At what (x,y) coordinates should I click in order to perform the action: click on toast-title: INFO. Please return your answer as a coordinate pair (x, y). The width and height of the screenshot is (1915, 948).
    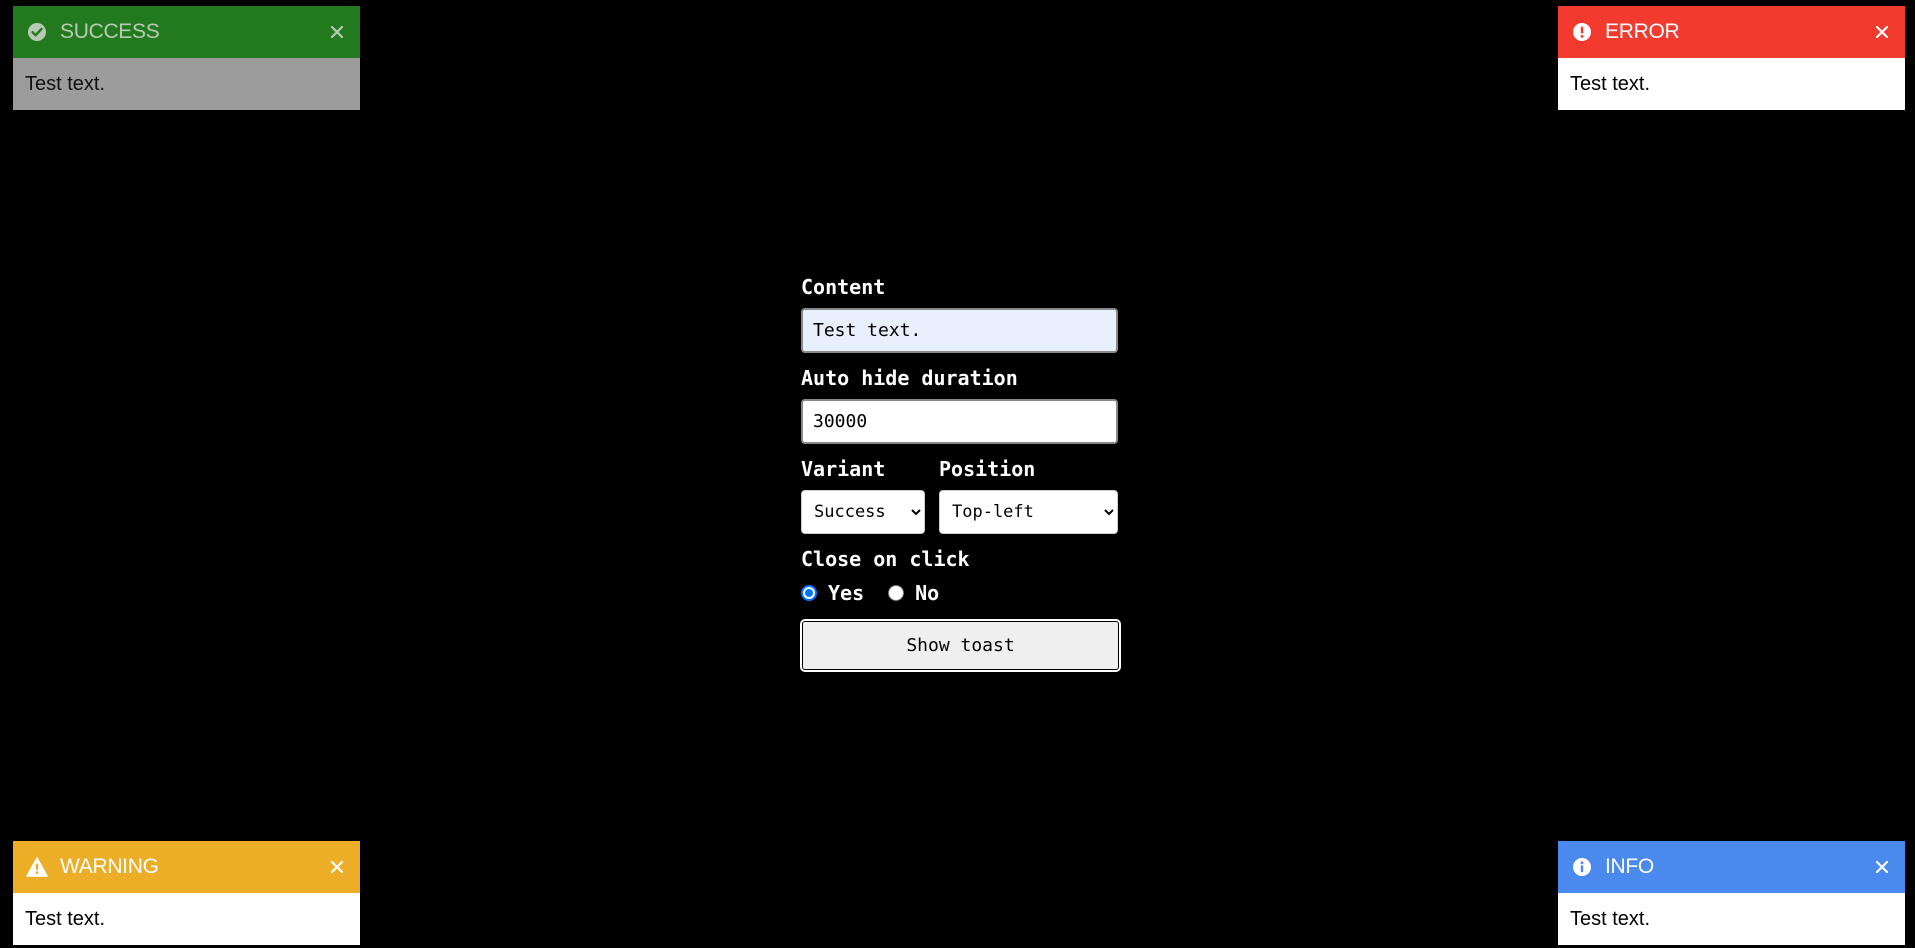
    Looking at the image, I should click on (1629, 866).